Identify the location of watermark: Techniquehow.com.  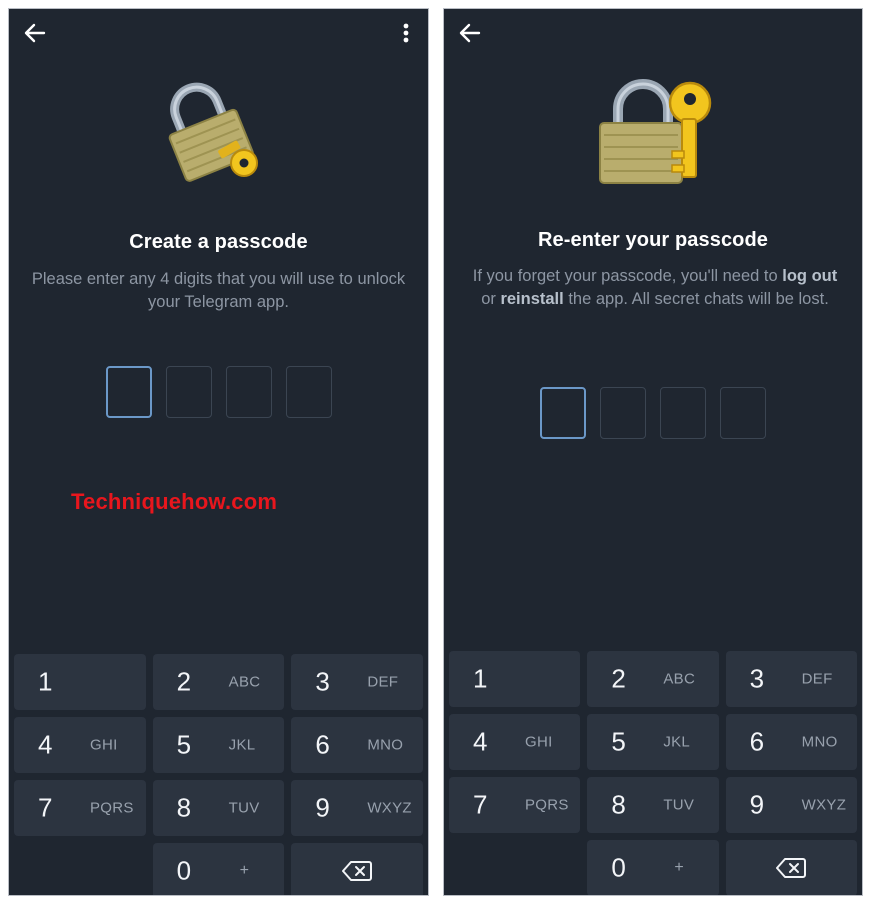
(174, 501).